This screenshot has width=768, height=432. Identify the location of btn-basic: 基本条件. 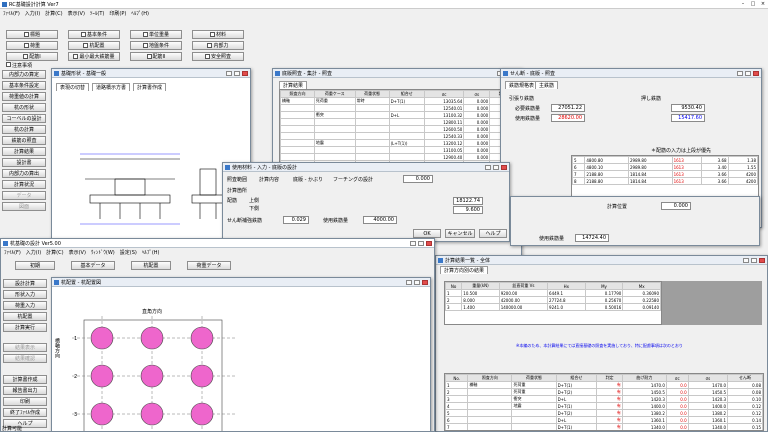
(94, 34).